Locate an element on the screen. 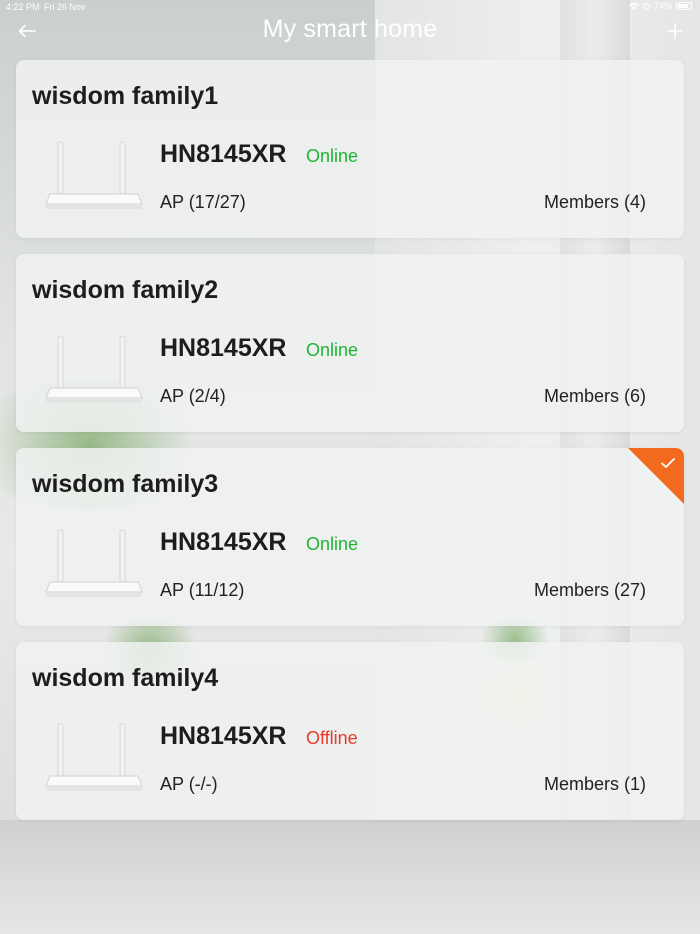 This screenshot has height=934, width=700. members-count: Members (27) is located at coordinates (589, 590).